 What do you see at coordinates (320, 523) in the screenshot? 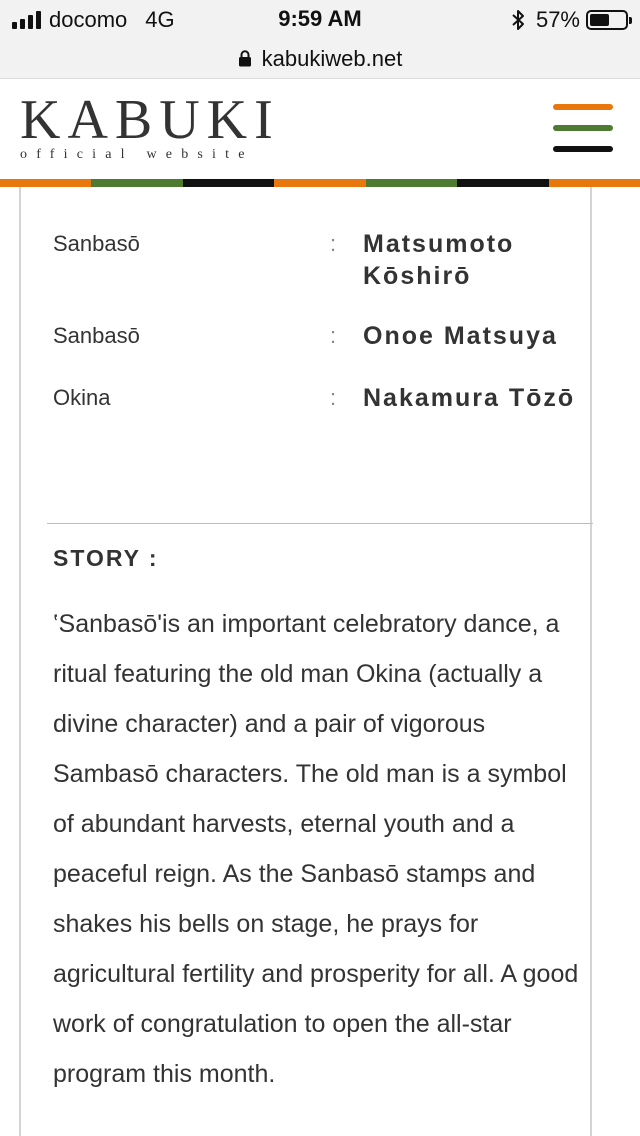
I see `section-divider` at bounding box center [320, 523].